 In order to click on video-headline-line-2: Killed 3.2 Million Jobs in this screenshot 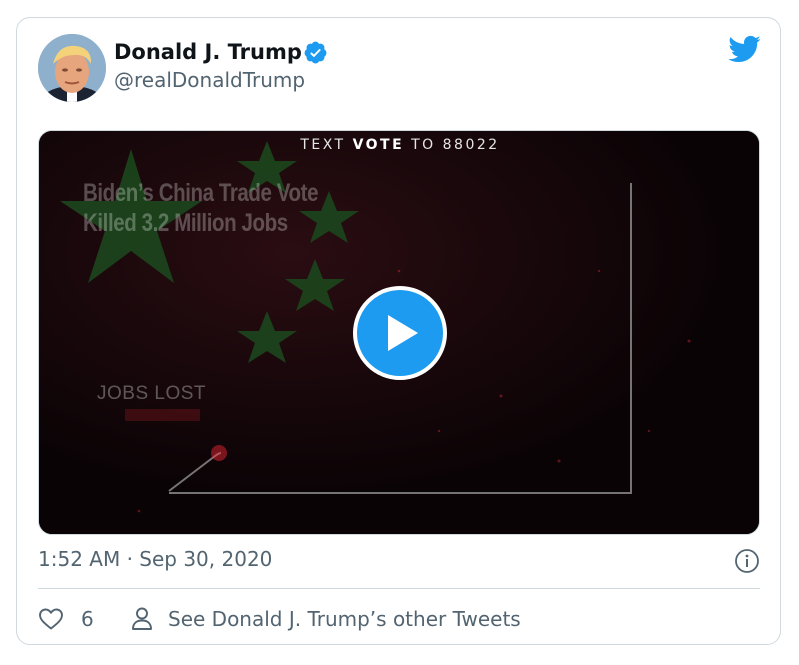, I will do `click(185, 223)`.